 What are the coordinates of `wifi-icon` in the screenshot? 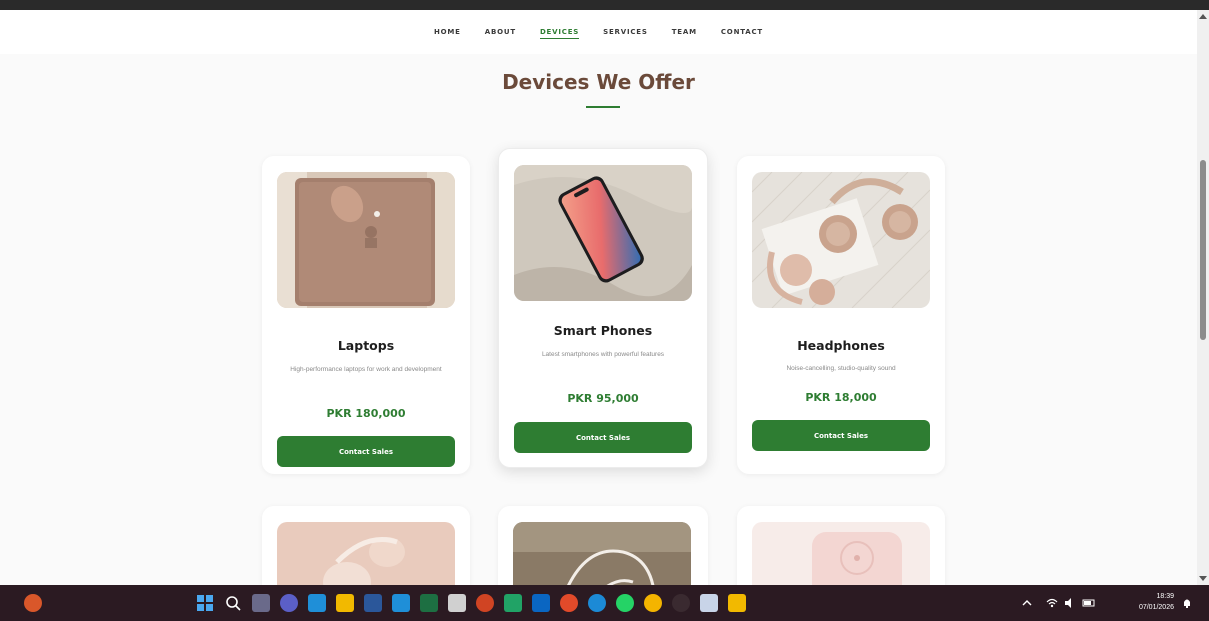 It's located at (1052, 603).